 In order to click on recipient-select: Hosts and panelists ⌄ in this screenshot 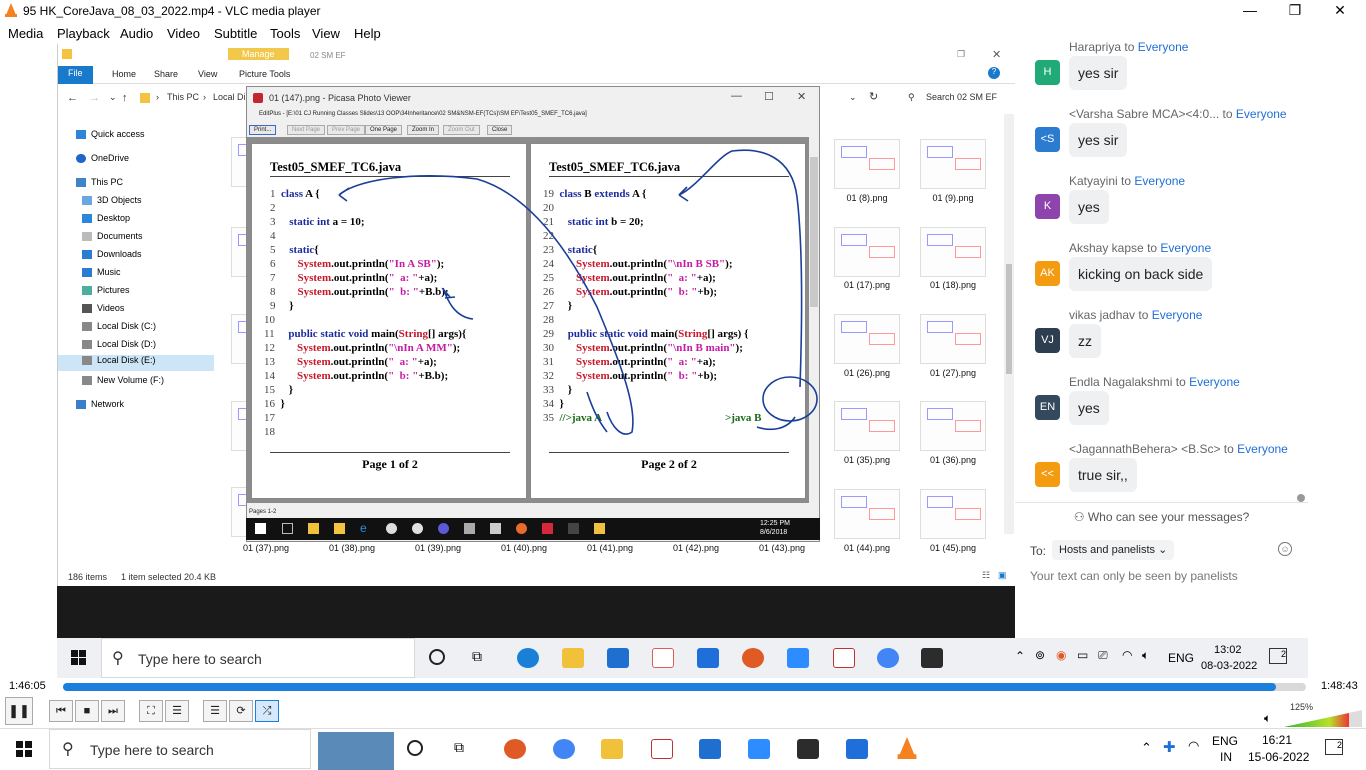, I will do `click(1113, 550)`.